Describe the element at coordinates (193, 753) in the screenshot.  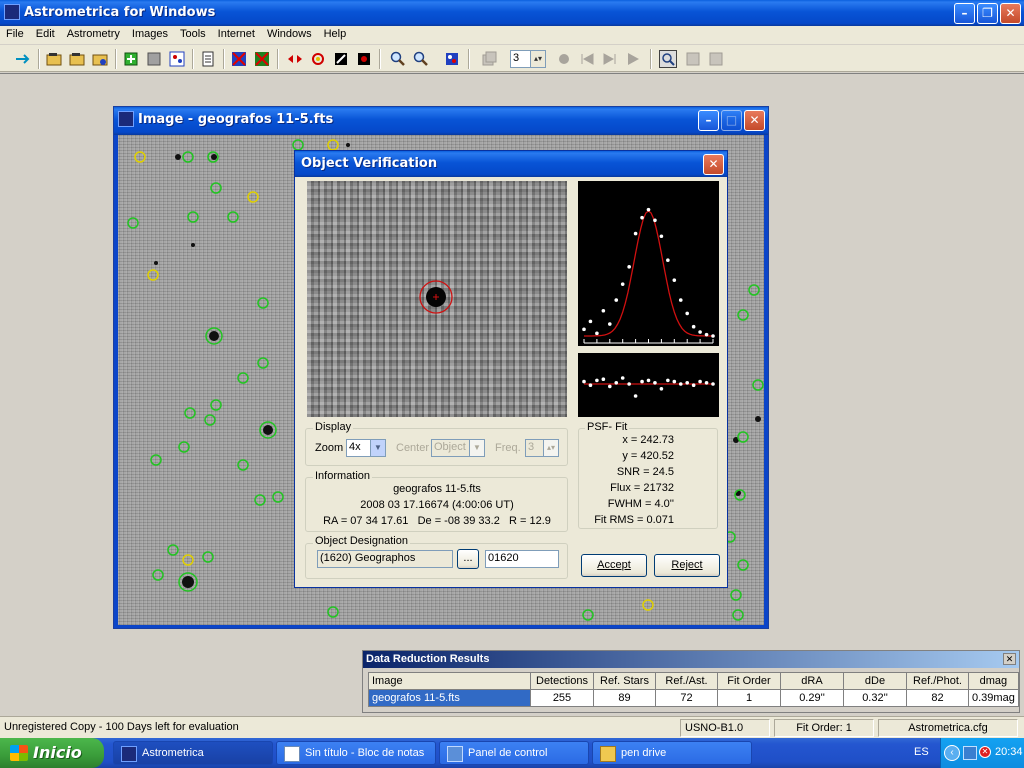
I see `task-astrometrica: Astrometrica` at that location.